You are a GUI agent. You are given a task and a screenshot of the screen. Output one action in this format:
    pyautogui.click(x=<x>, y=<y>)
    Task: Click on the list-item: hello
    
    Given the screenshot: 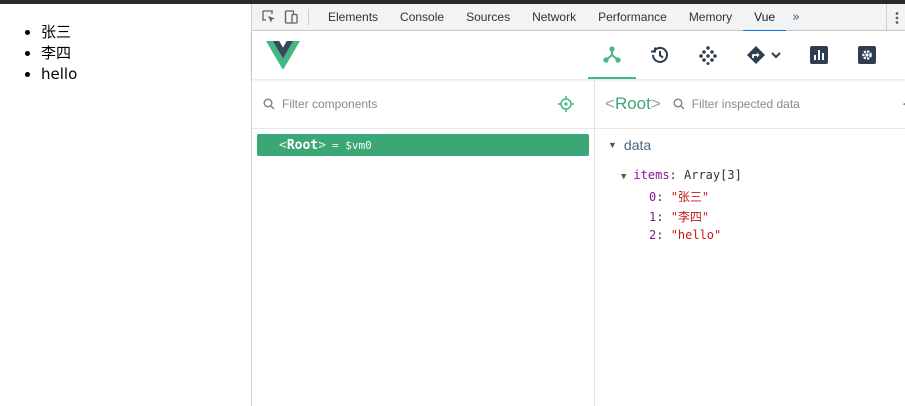 What is the action you would take?
    pyautogui.click(x=146, y=74)
    